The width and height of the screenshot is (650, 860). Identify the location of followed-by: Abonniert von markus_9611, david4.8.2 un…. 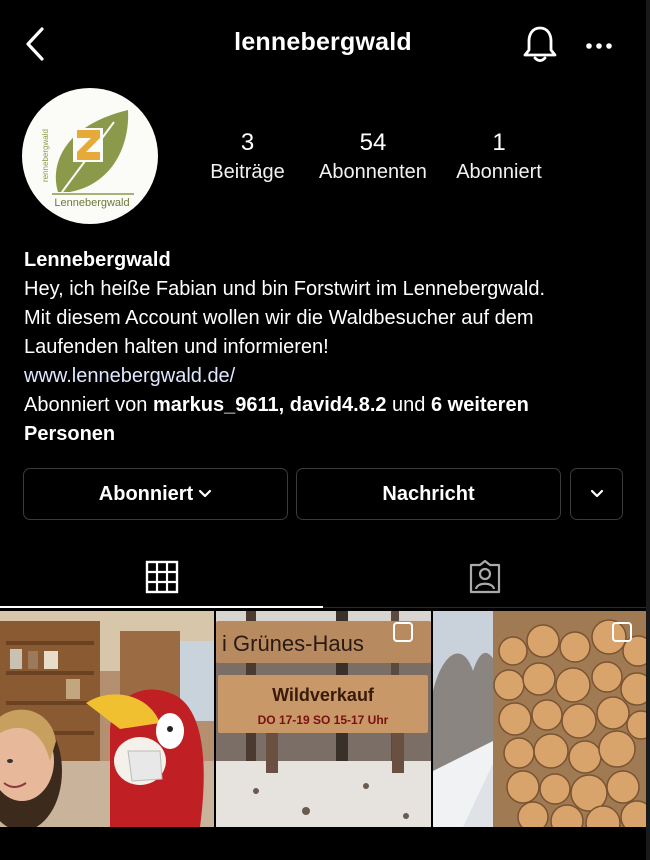
(324, 405).